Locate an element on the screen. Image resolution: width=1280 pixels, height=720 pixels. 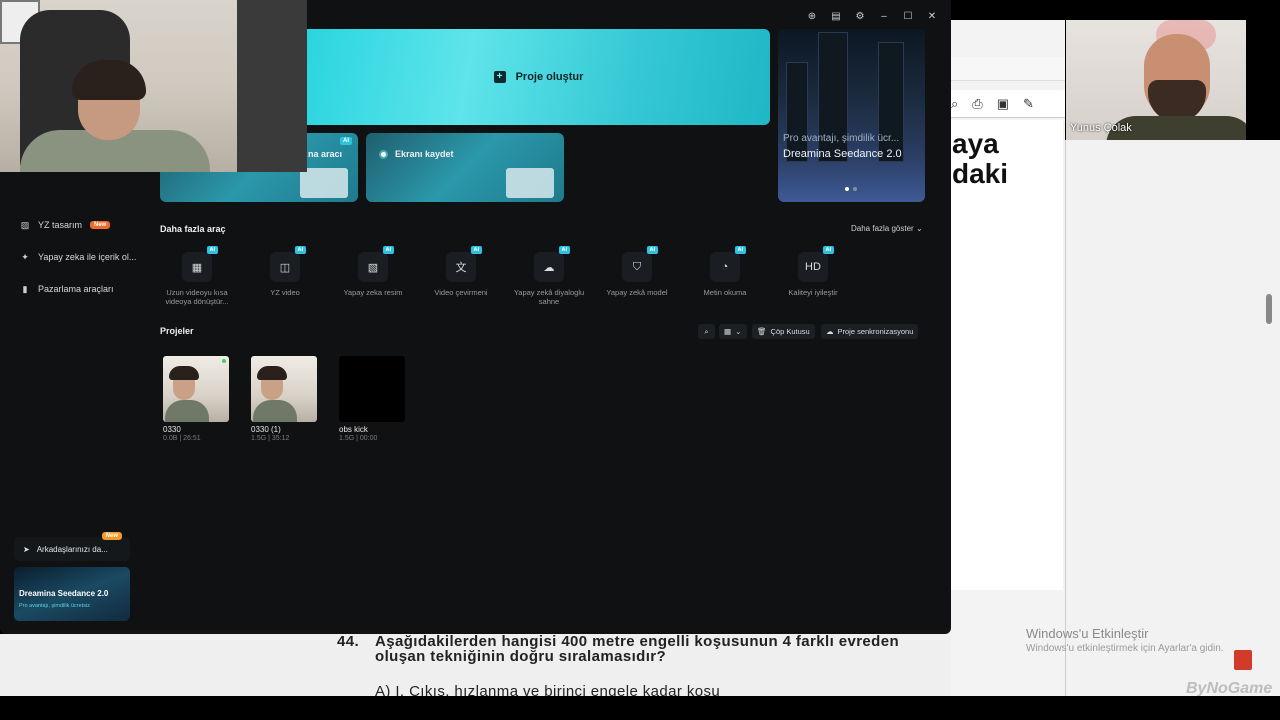
project-card: obs kick 1.5G | 00:00 is located at coordinates (372, 399).